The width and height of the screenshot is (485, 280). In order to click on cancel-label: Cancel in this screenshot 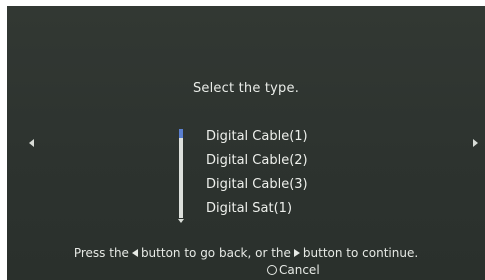, I will do `click(299, 270)`.